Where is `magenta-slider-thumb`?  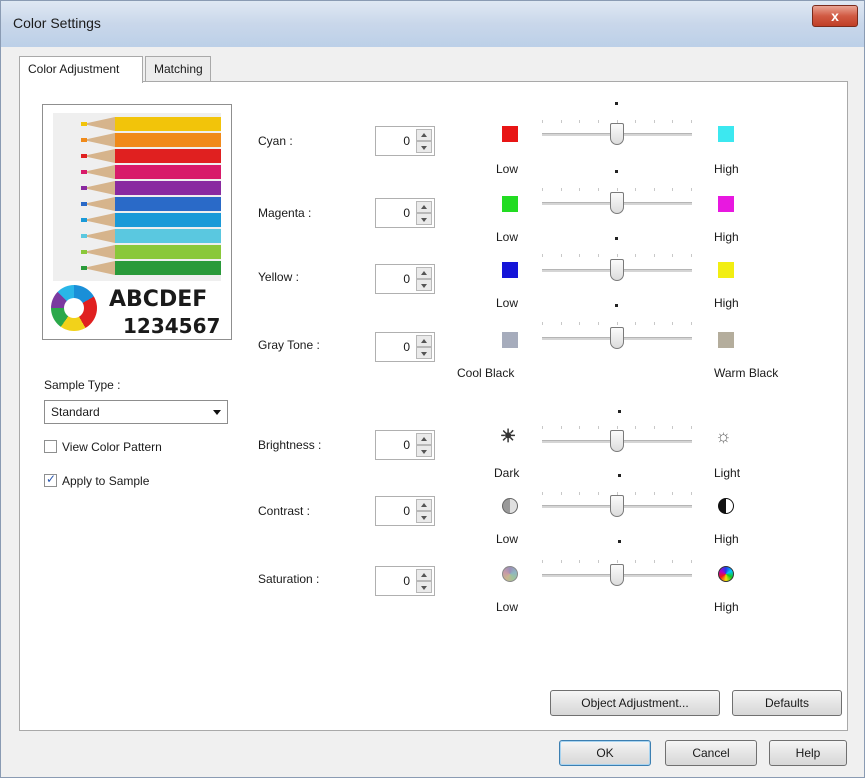 magenta-slider-thumb is located at coordinates (617, 203).